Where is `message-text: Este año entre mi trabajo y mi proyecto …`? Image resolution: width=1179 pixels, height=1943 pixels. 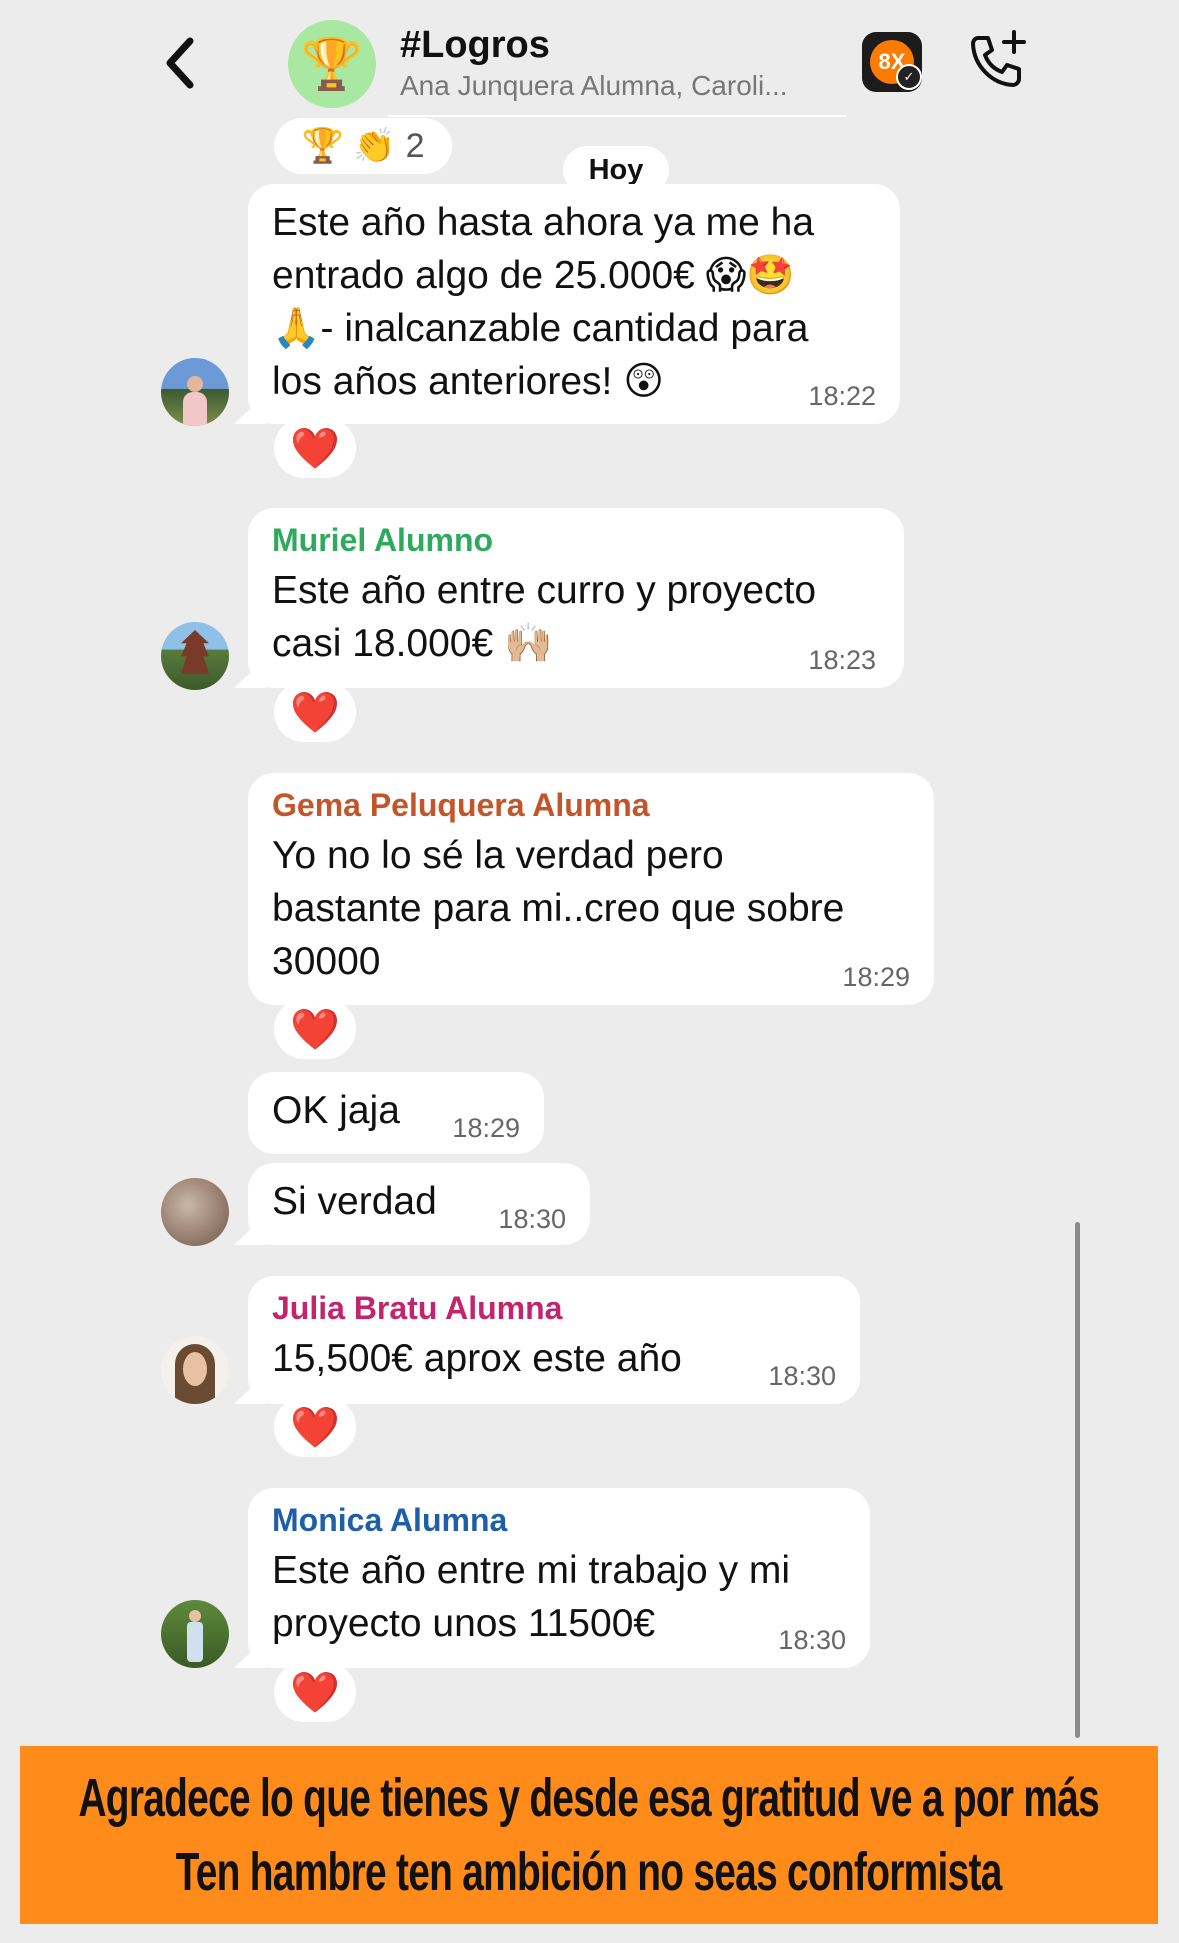
message-text: Este año entre mi trabajo y mi proyecto … is located at coordinates (531, 1597).